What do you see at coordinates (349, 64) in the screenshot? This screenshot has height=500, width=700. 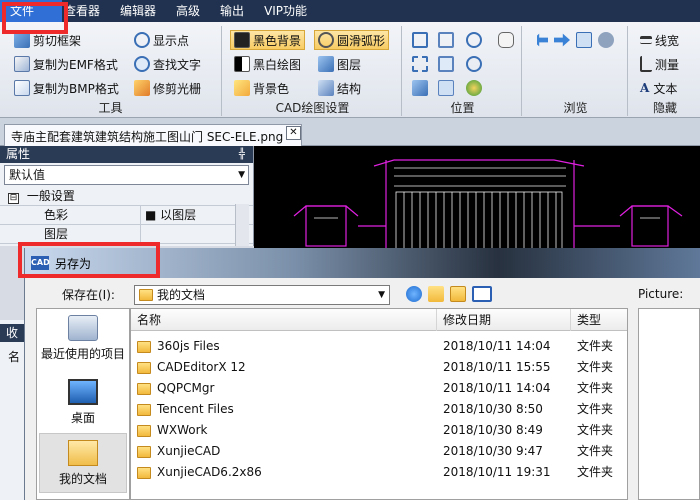 I see `layers-label: 图层` at bounding box center [349, 64].